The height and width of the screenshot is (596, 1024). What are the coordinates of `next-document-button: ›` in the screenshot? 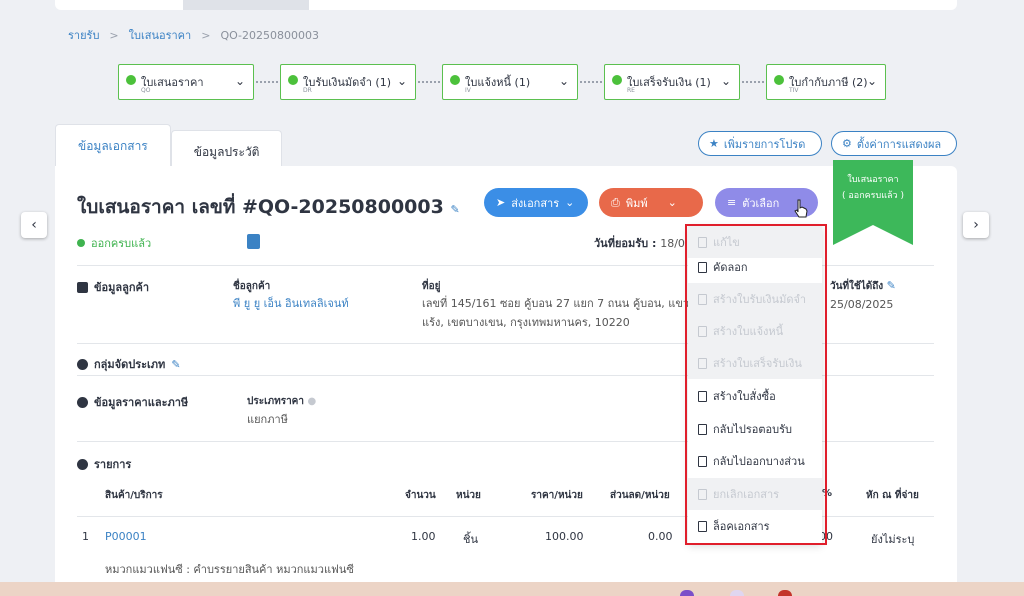 It's located at (976, 225).